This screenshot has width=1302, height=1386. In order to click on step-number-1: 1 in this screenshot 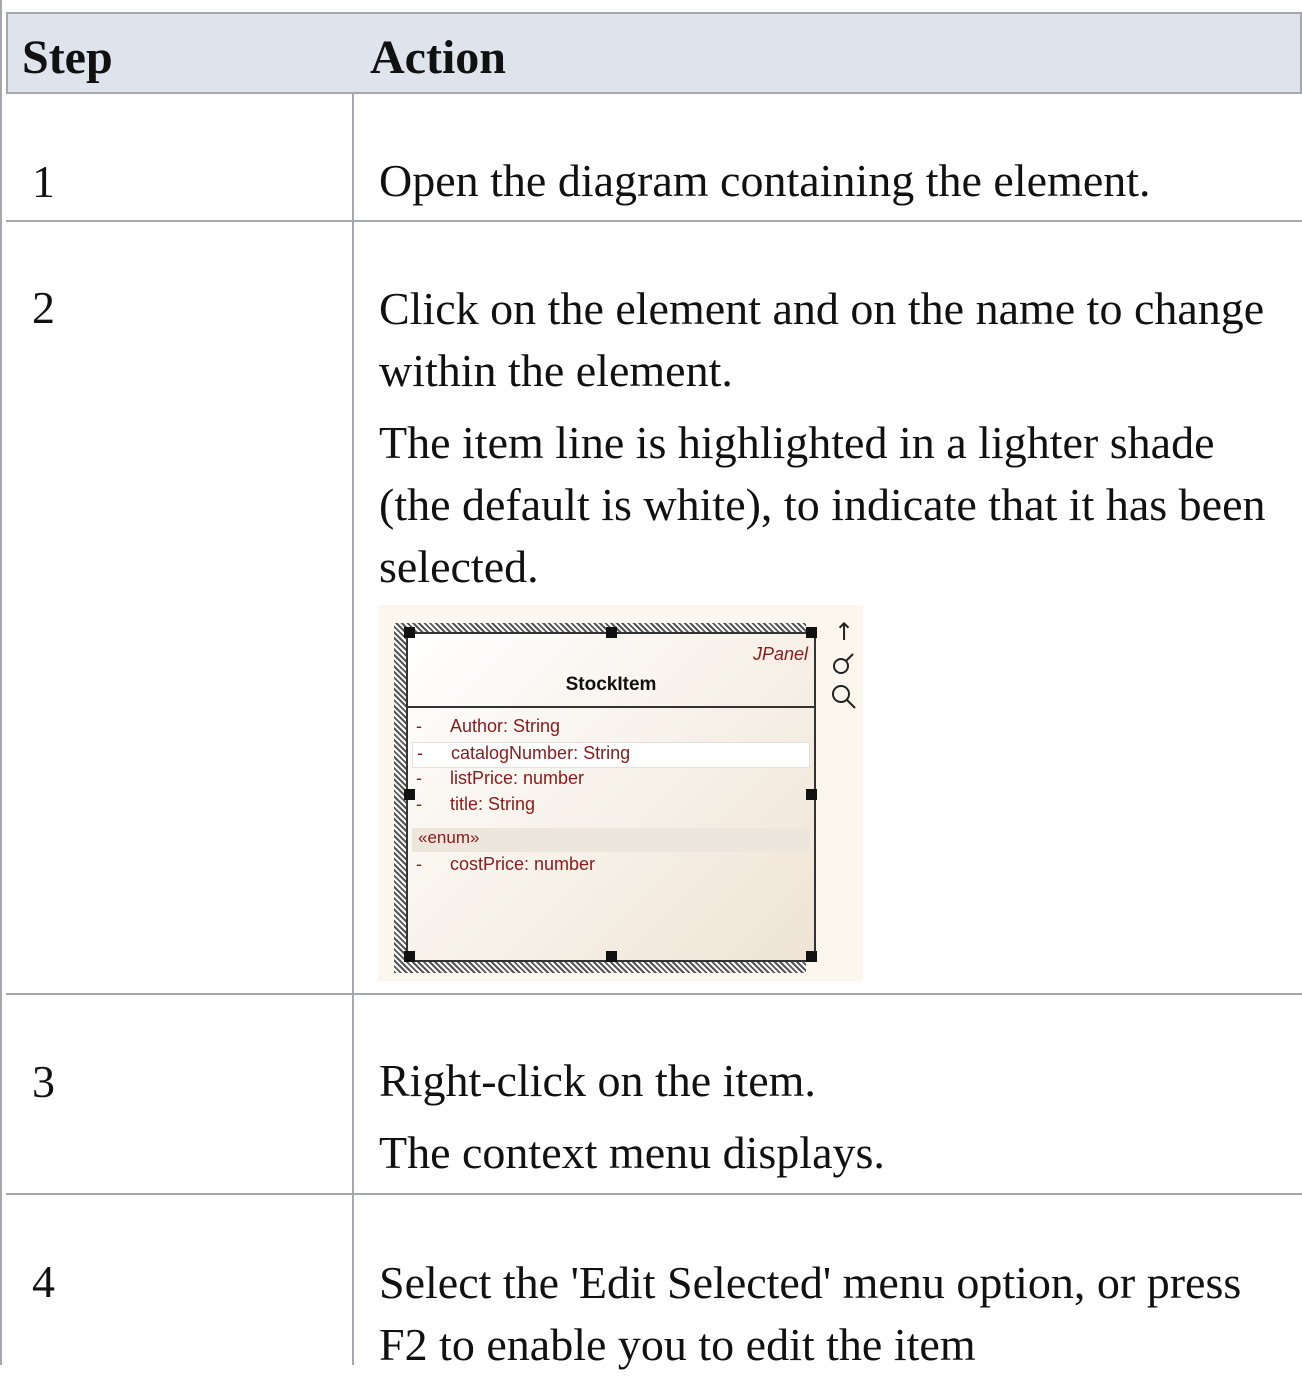, I will do `click(43, 181)`.